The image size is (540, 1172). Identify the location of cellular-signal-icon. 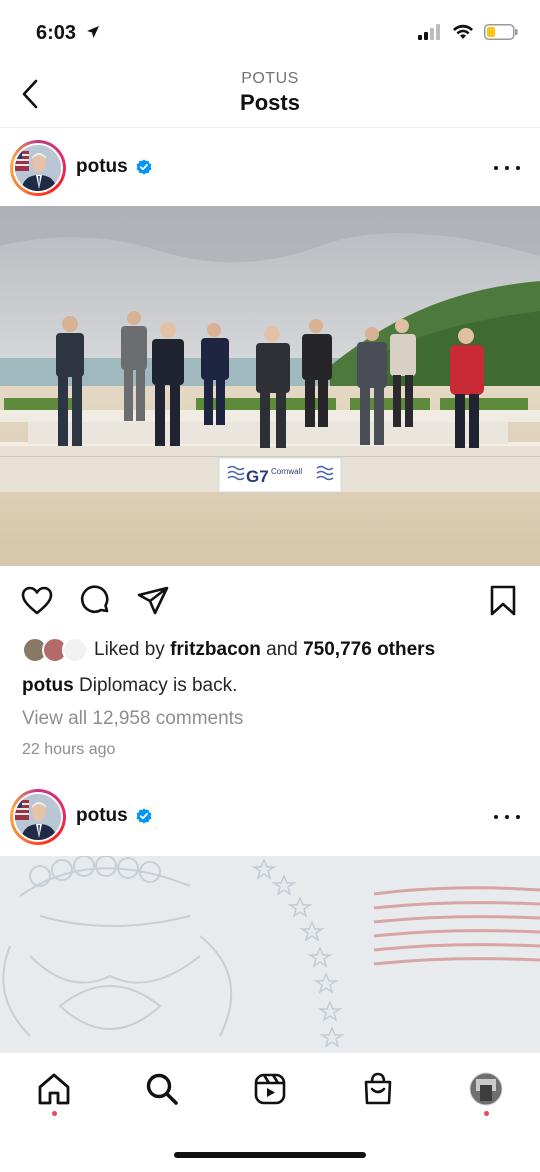
(429, 32).